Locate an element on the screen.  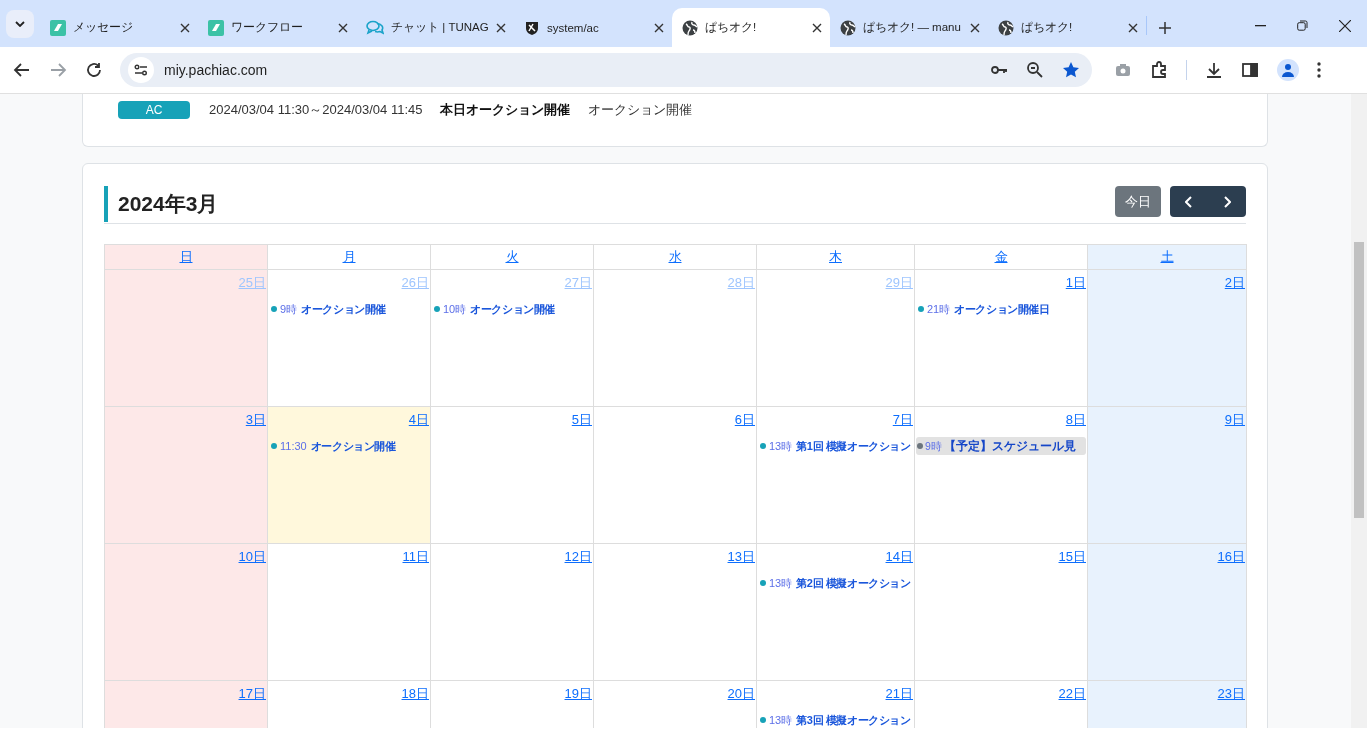
date-link: 23日 is located at coordinates (1231, 693).